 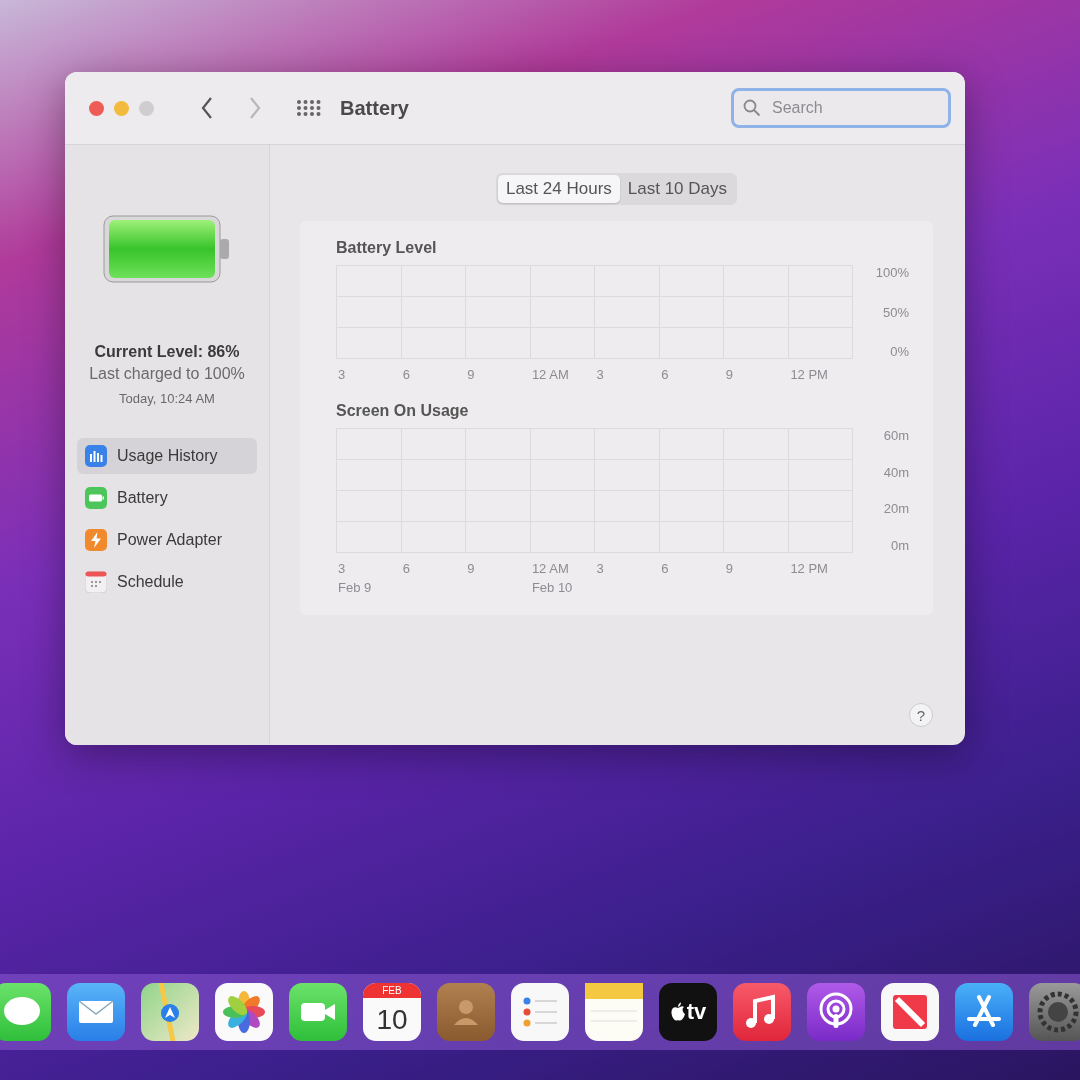 I want to click on axis-label: 60m, so click(x=896, y=435).